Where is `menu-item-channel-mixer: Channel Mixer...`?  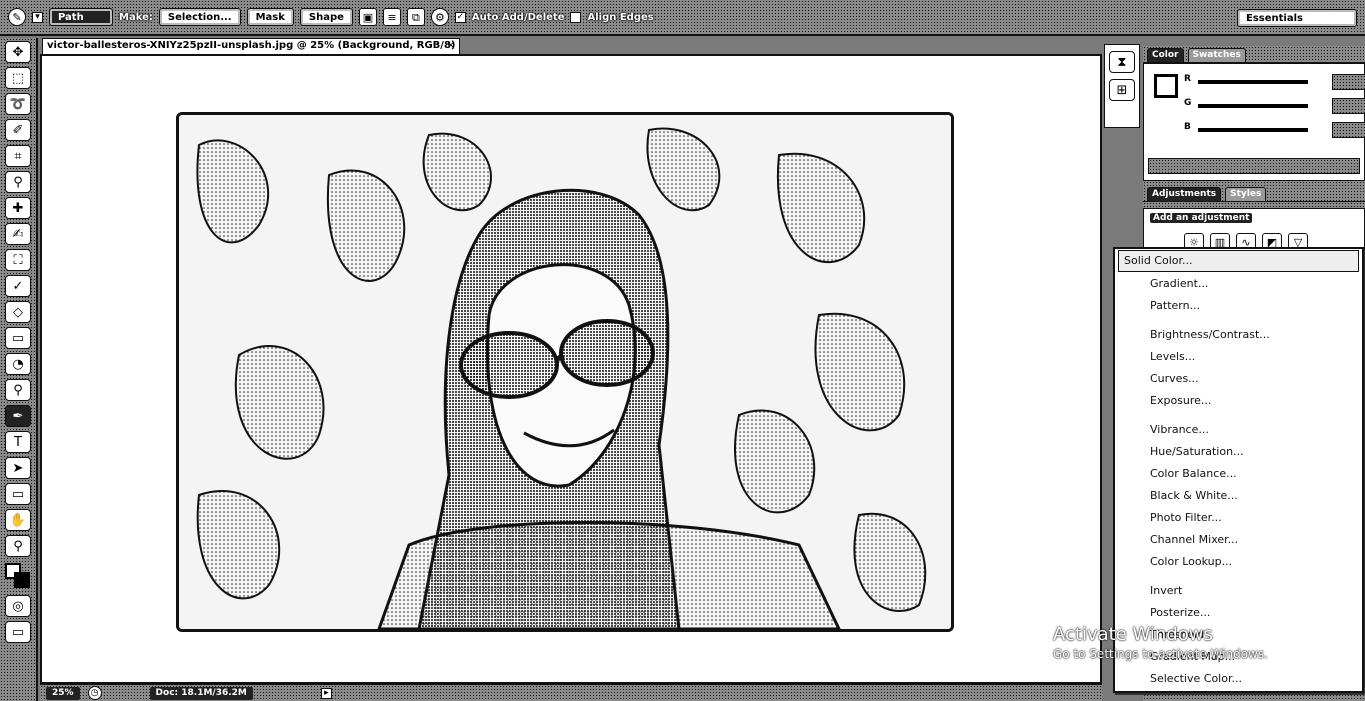
menu-item-channel-mixer: Channel Mixer... is located at coordinates (1194, 539).